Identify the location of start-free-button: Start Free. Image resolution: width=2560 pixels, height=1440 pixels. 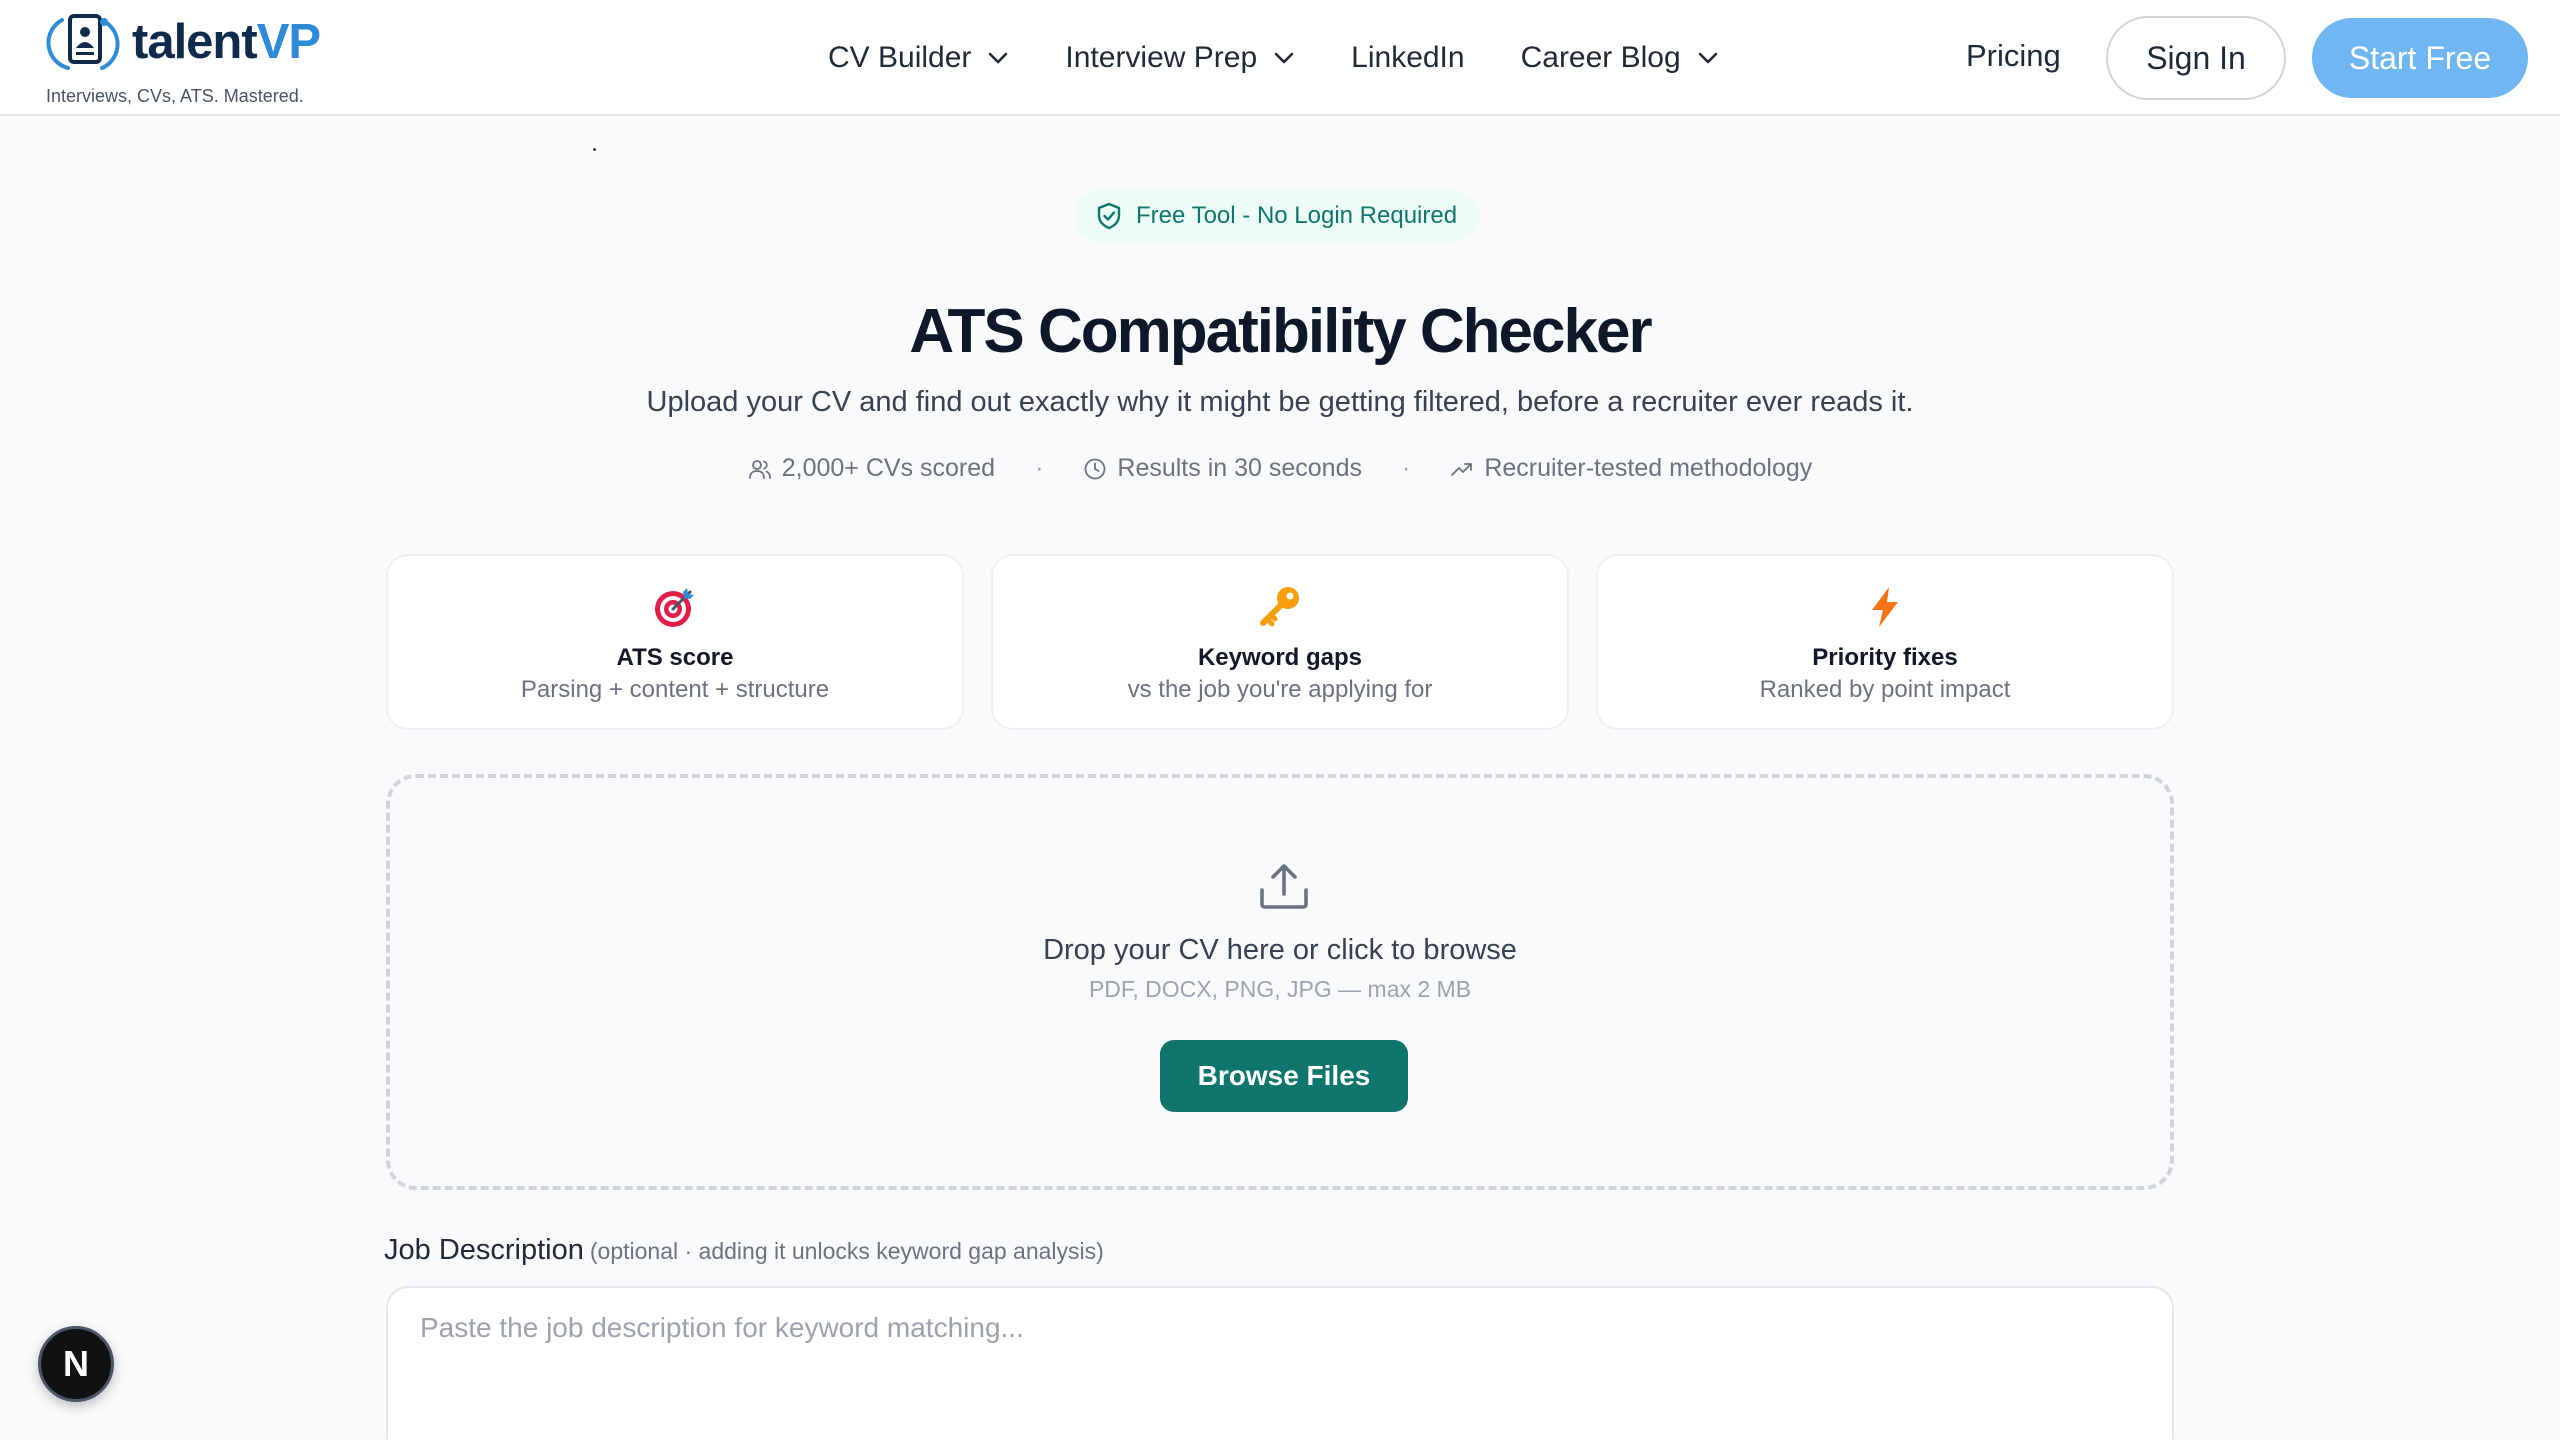
(2420, 58).